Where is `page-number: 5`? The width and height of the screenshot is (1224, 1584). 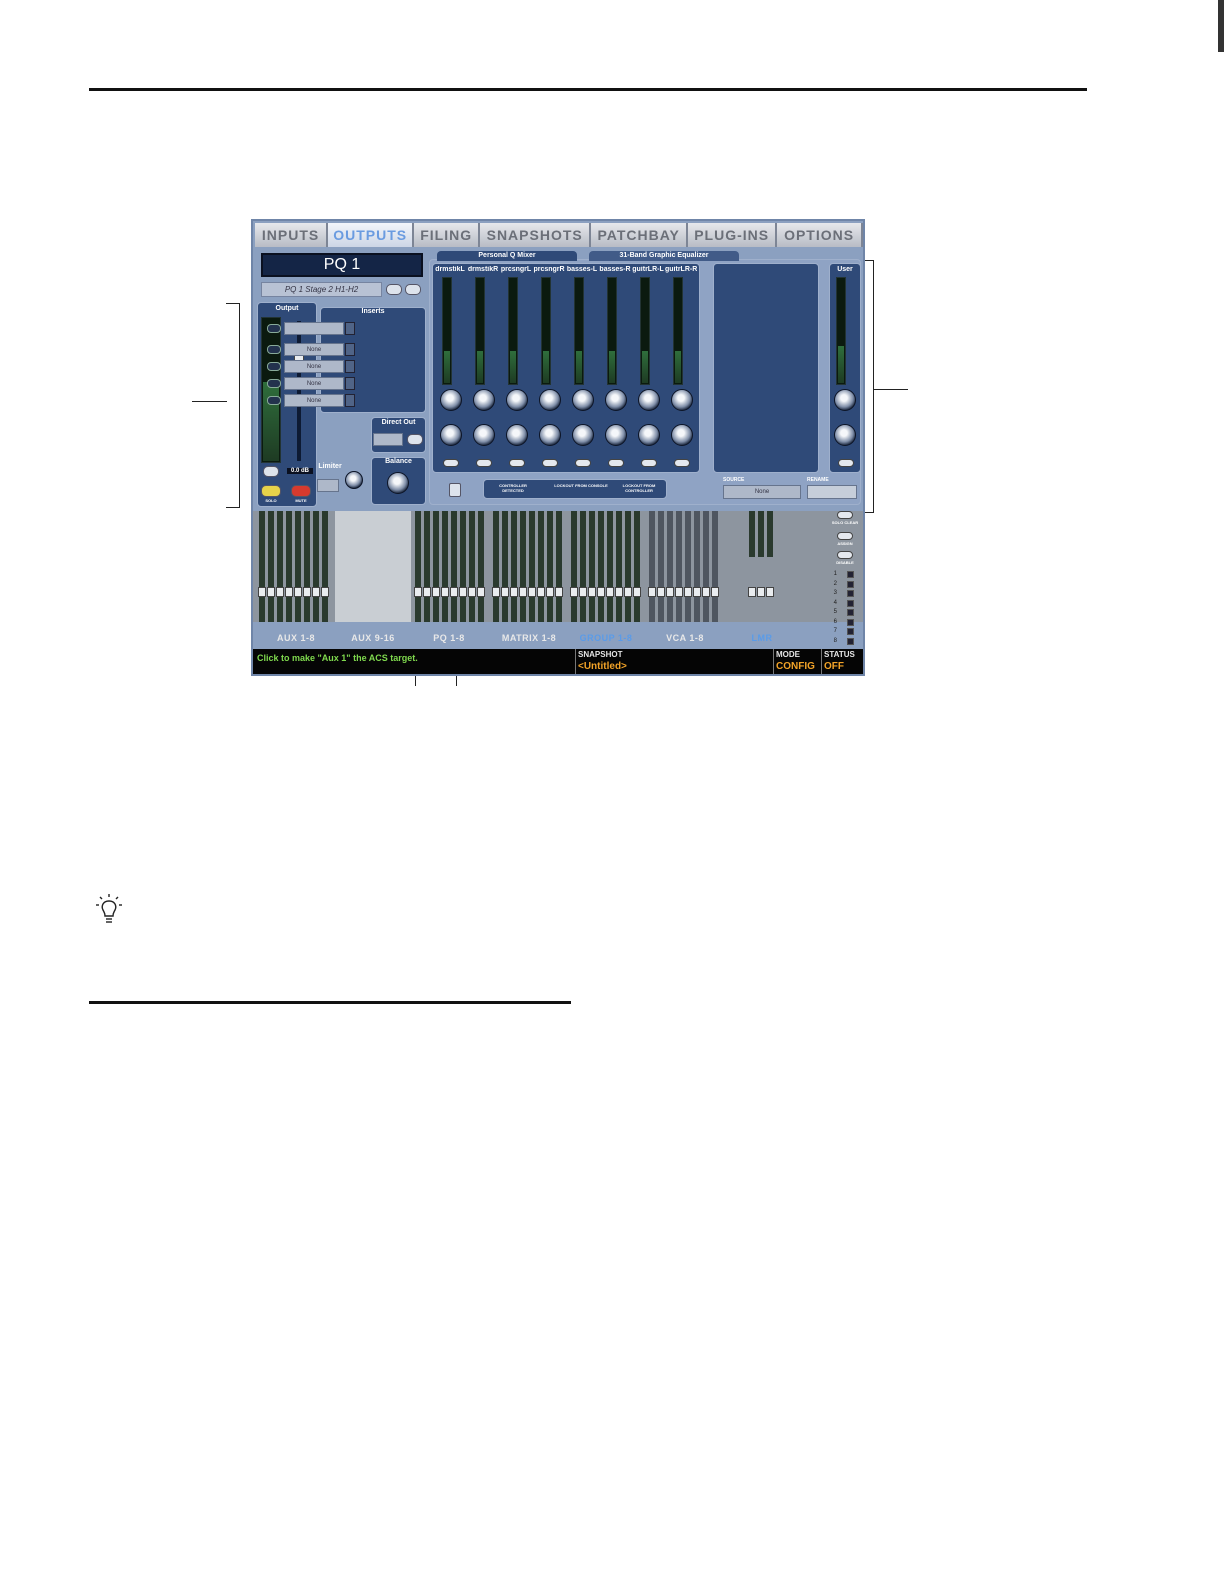
page-number: 5 is located at coordinates (832, 612).